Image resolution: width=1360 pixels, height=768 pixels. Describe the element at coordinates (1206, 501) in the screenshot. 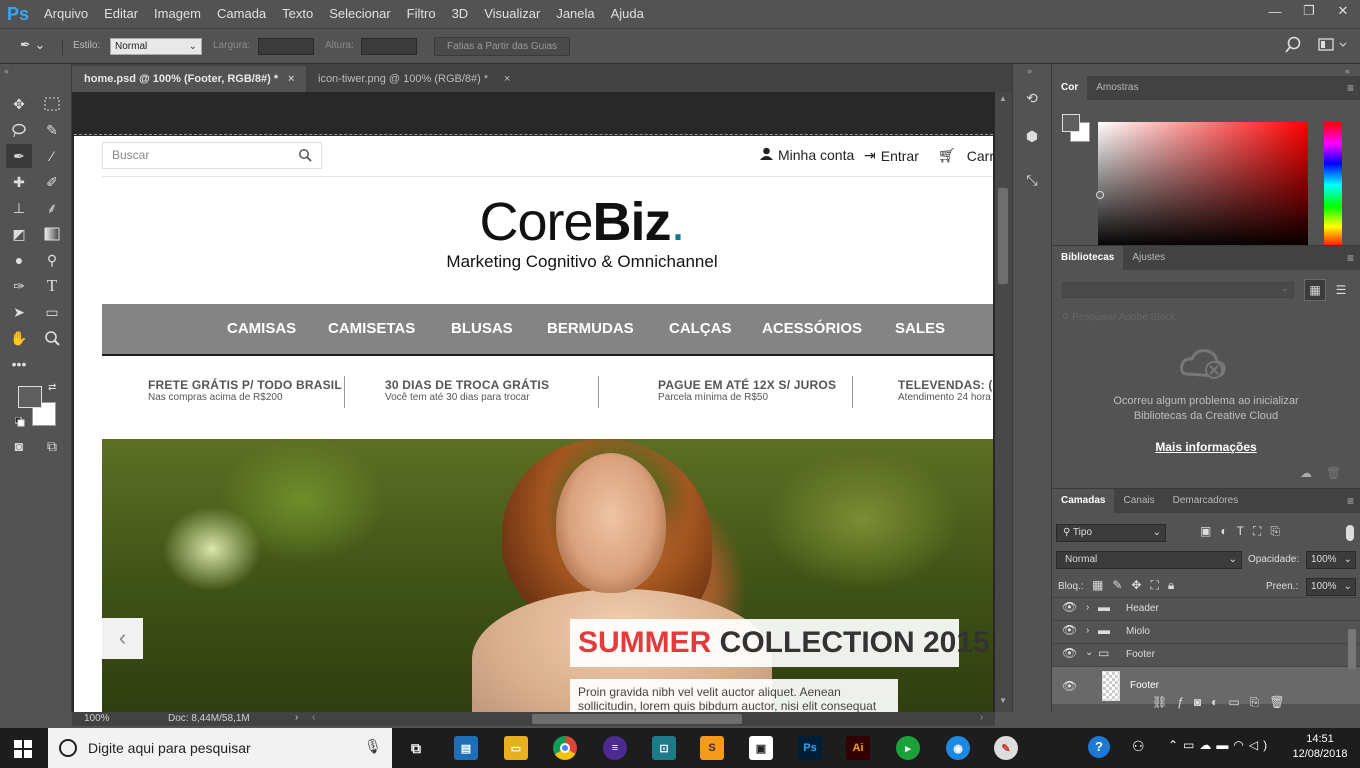

I see `tab-demarcadores: Demarcadores` at that location.